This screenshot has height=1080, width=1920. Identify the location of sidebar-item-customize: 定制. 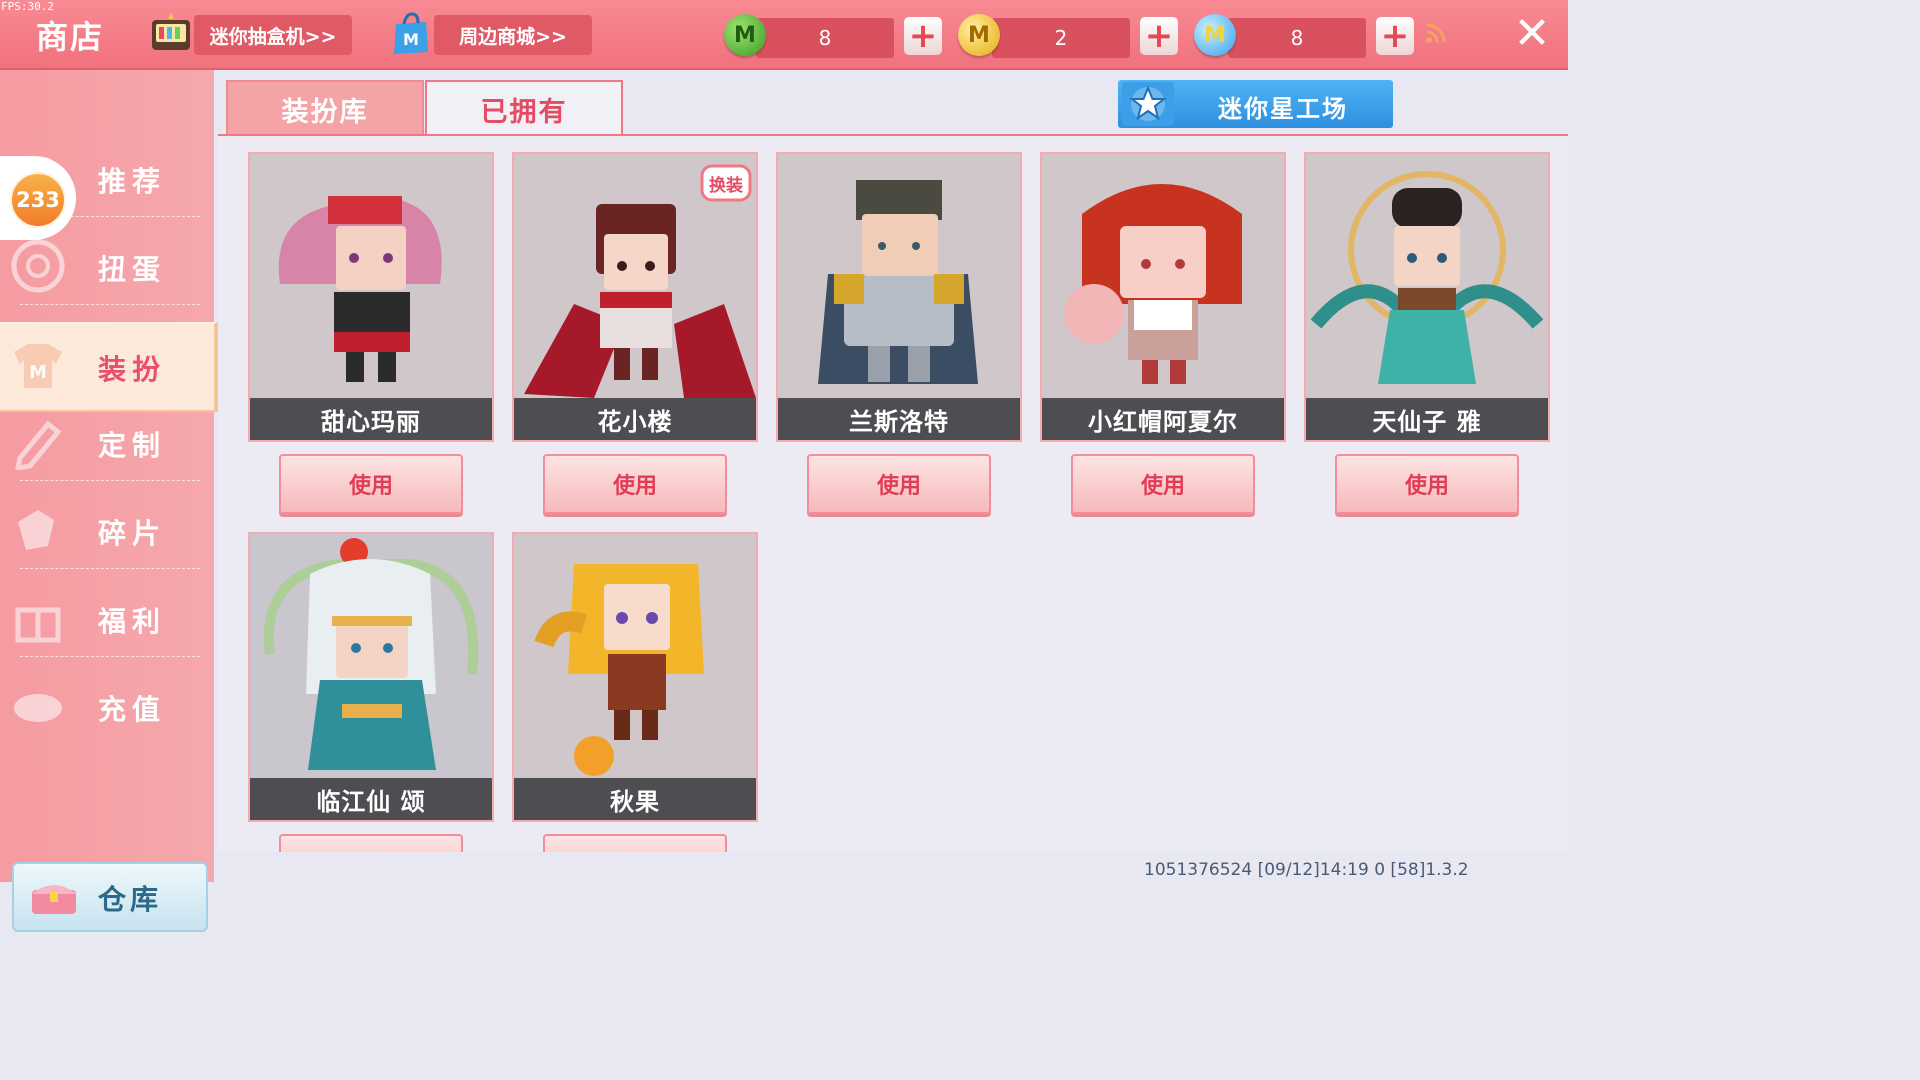
(107, 443).